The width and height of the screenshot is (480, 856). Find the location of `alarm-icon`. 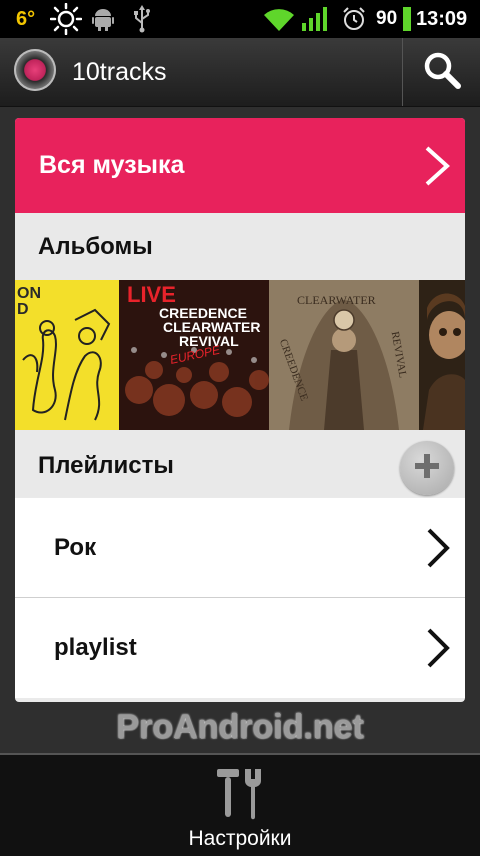

alarm-icon is located at coordinates (354, 19).